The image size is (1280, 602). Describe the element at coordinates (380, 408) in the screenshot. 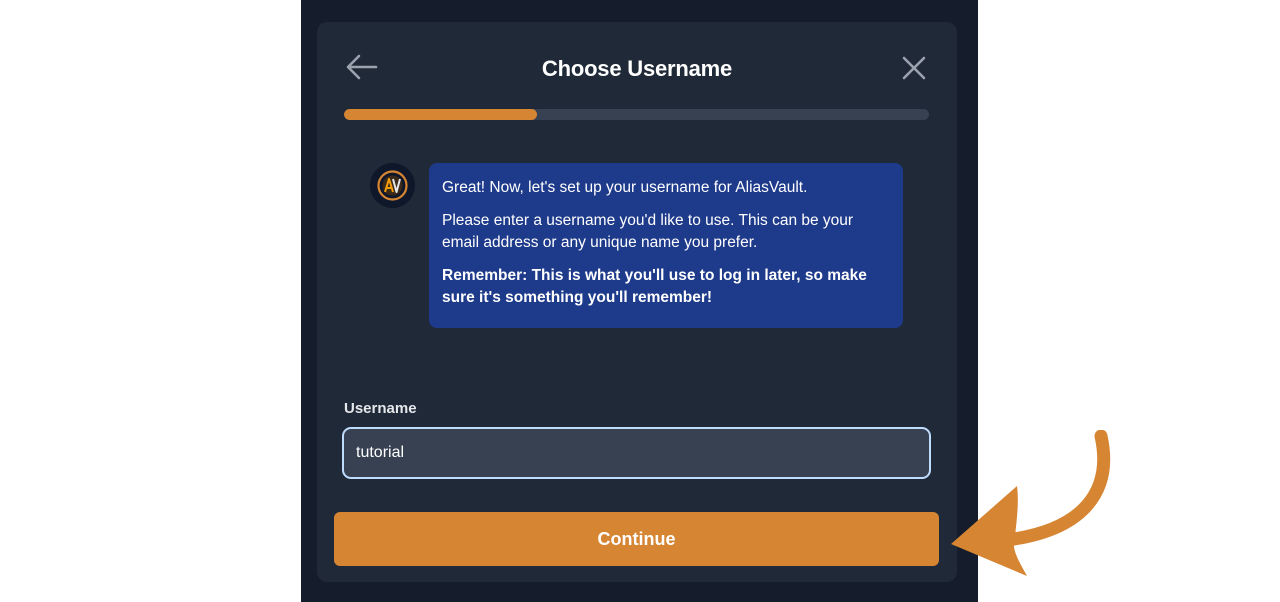

I see `username-label: Username` at that location.